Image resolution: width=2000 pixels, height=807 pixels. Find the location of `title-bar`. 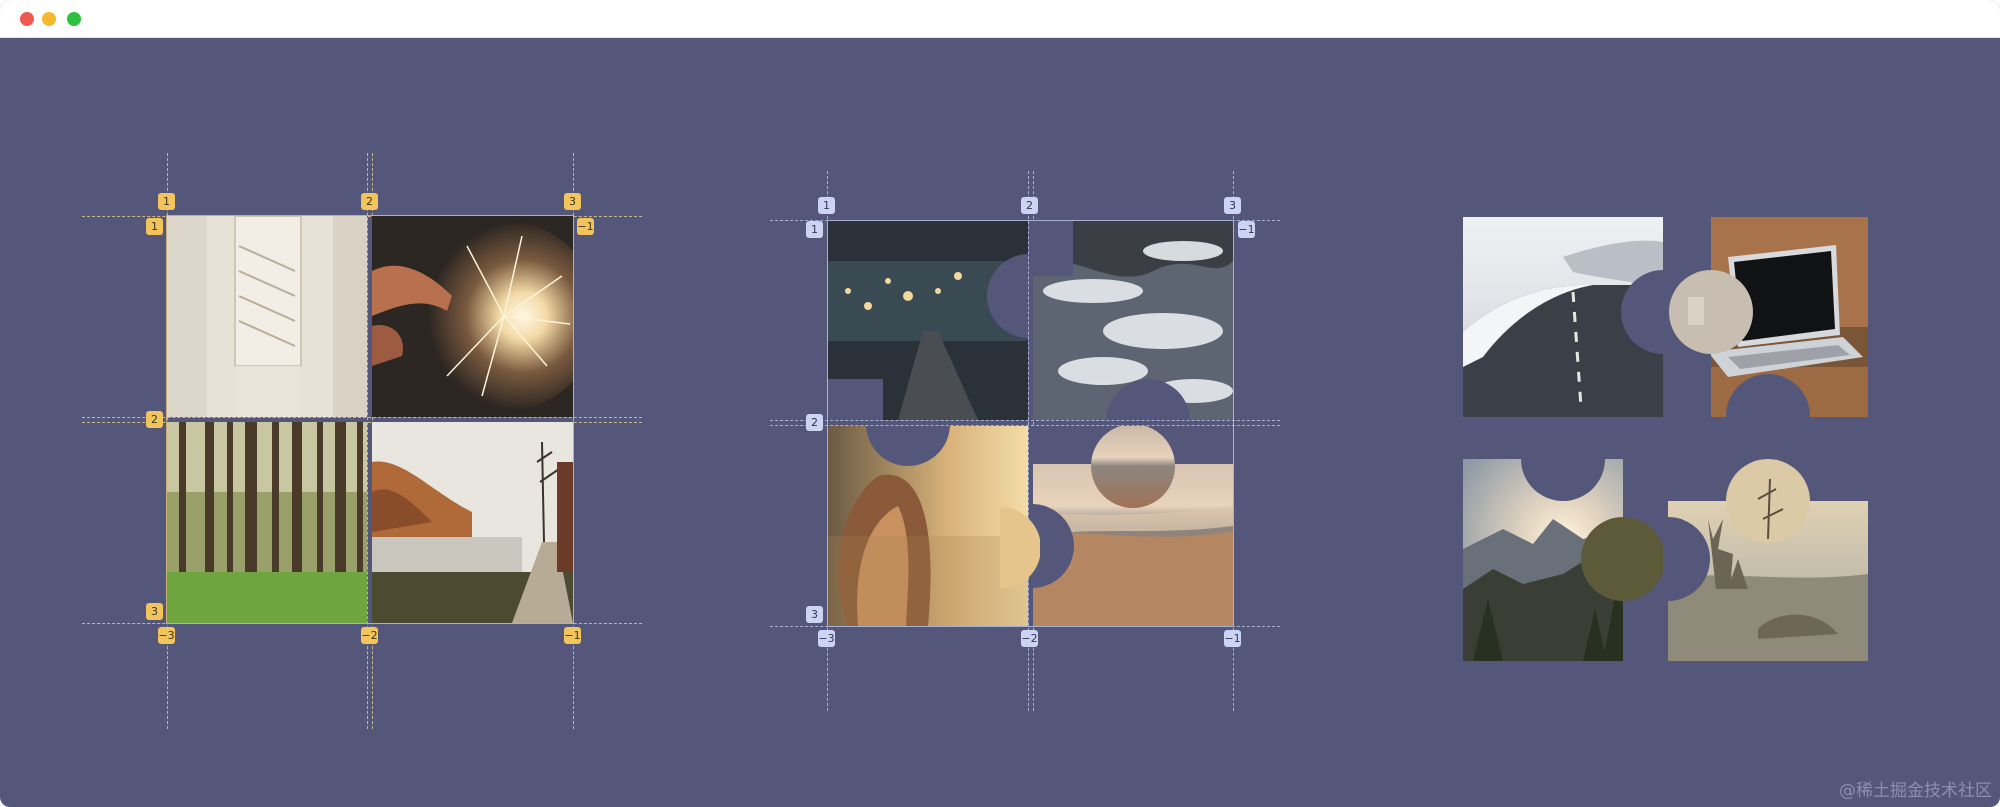

title-bar is located at coordinates (1000, 19).